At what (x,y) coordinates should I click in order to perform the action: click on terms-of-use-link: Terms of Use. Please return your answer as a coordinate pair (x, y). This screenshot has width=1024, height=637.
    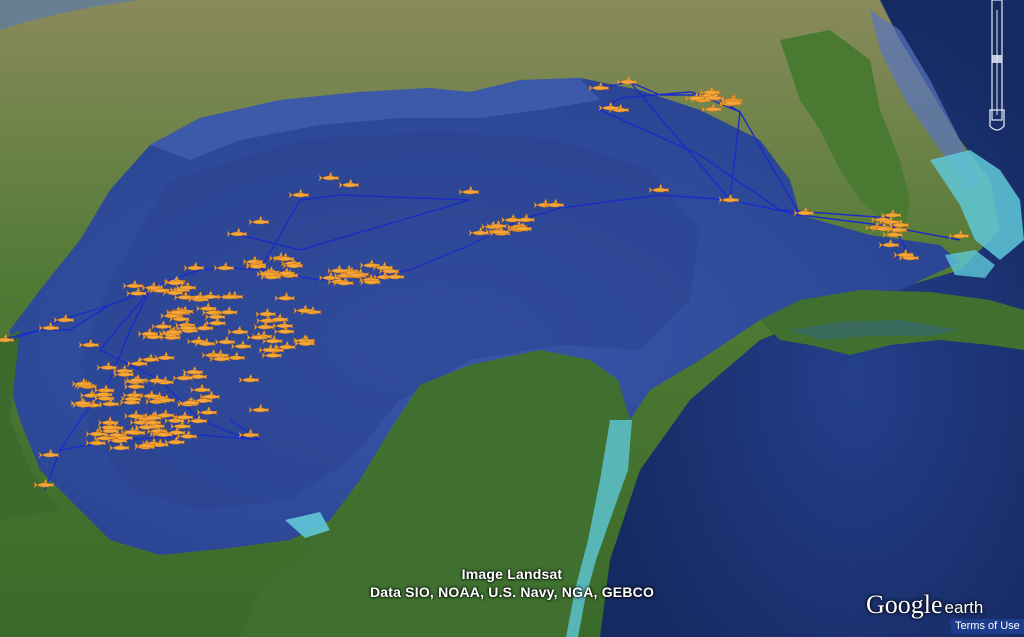
    Looking at the image, I should click on (987, 626).